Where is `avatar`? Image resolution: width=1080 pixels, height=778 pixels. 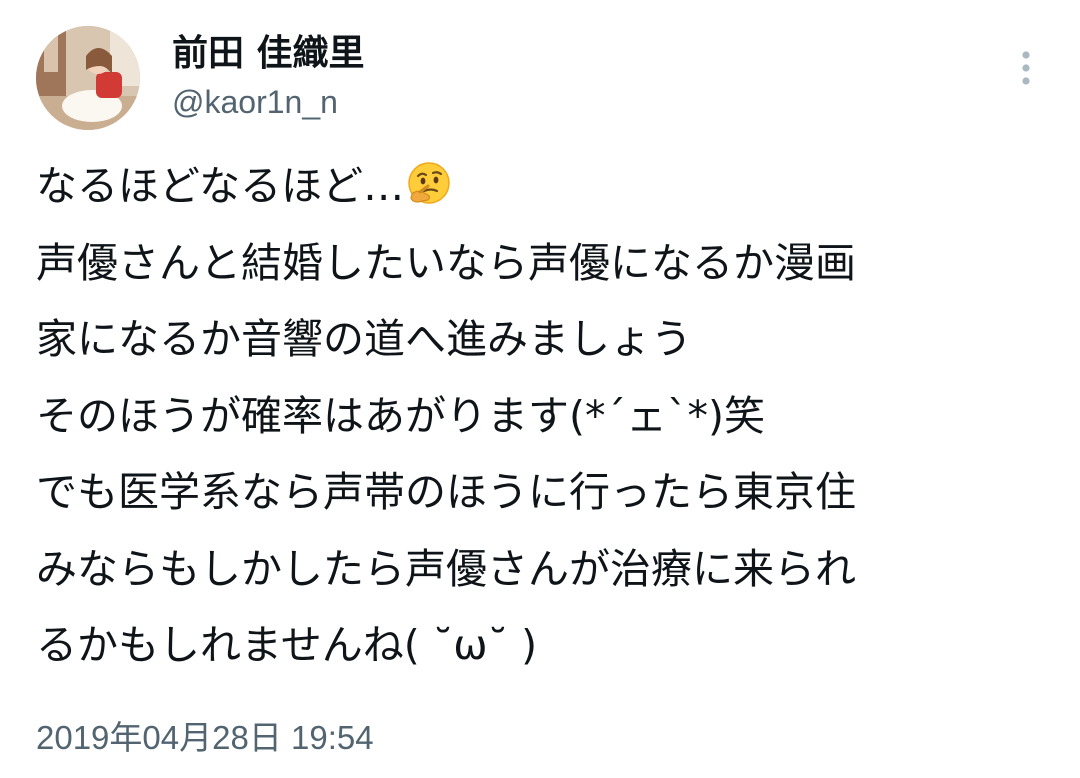 avatar is located at coordinates (88, 78).